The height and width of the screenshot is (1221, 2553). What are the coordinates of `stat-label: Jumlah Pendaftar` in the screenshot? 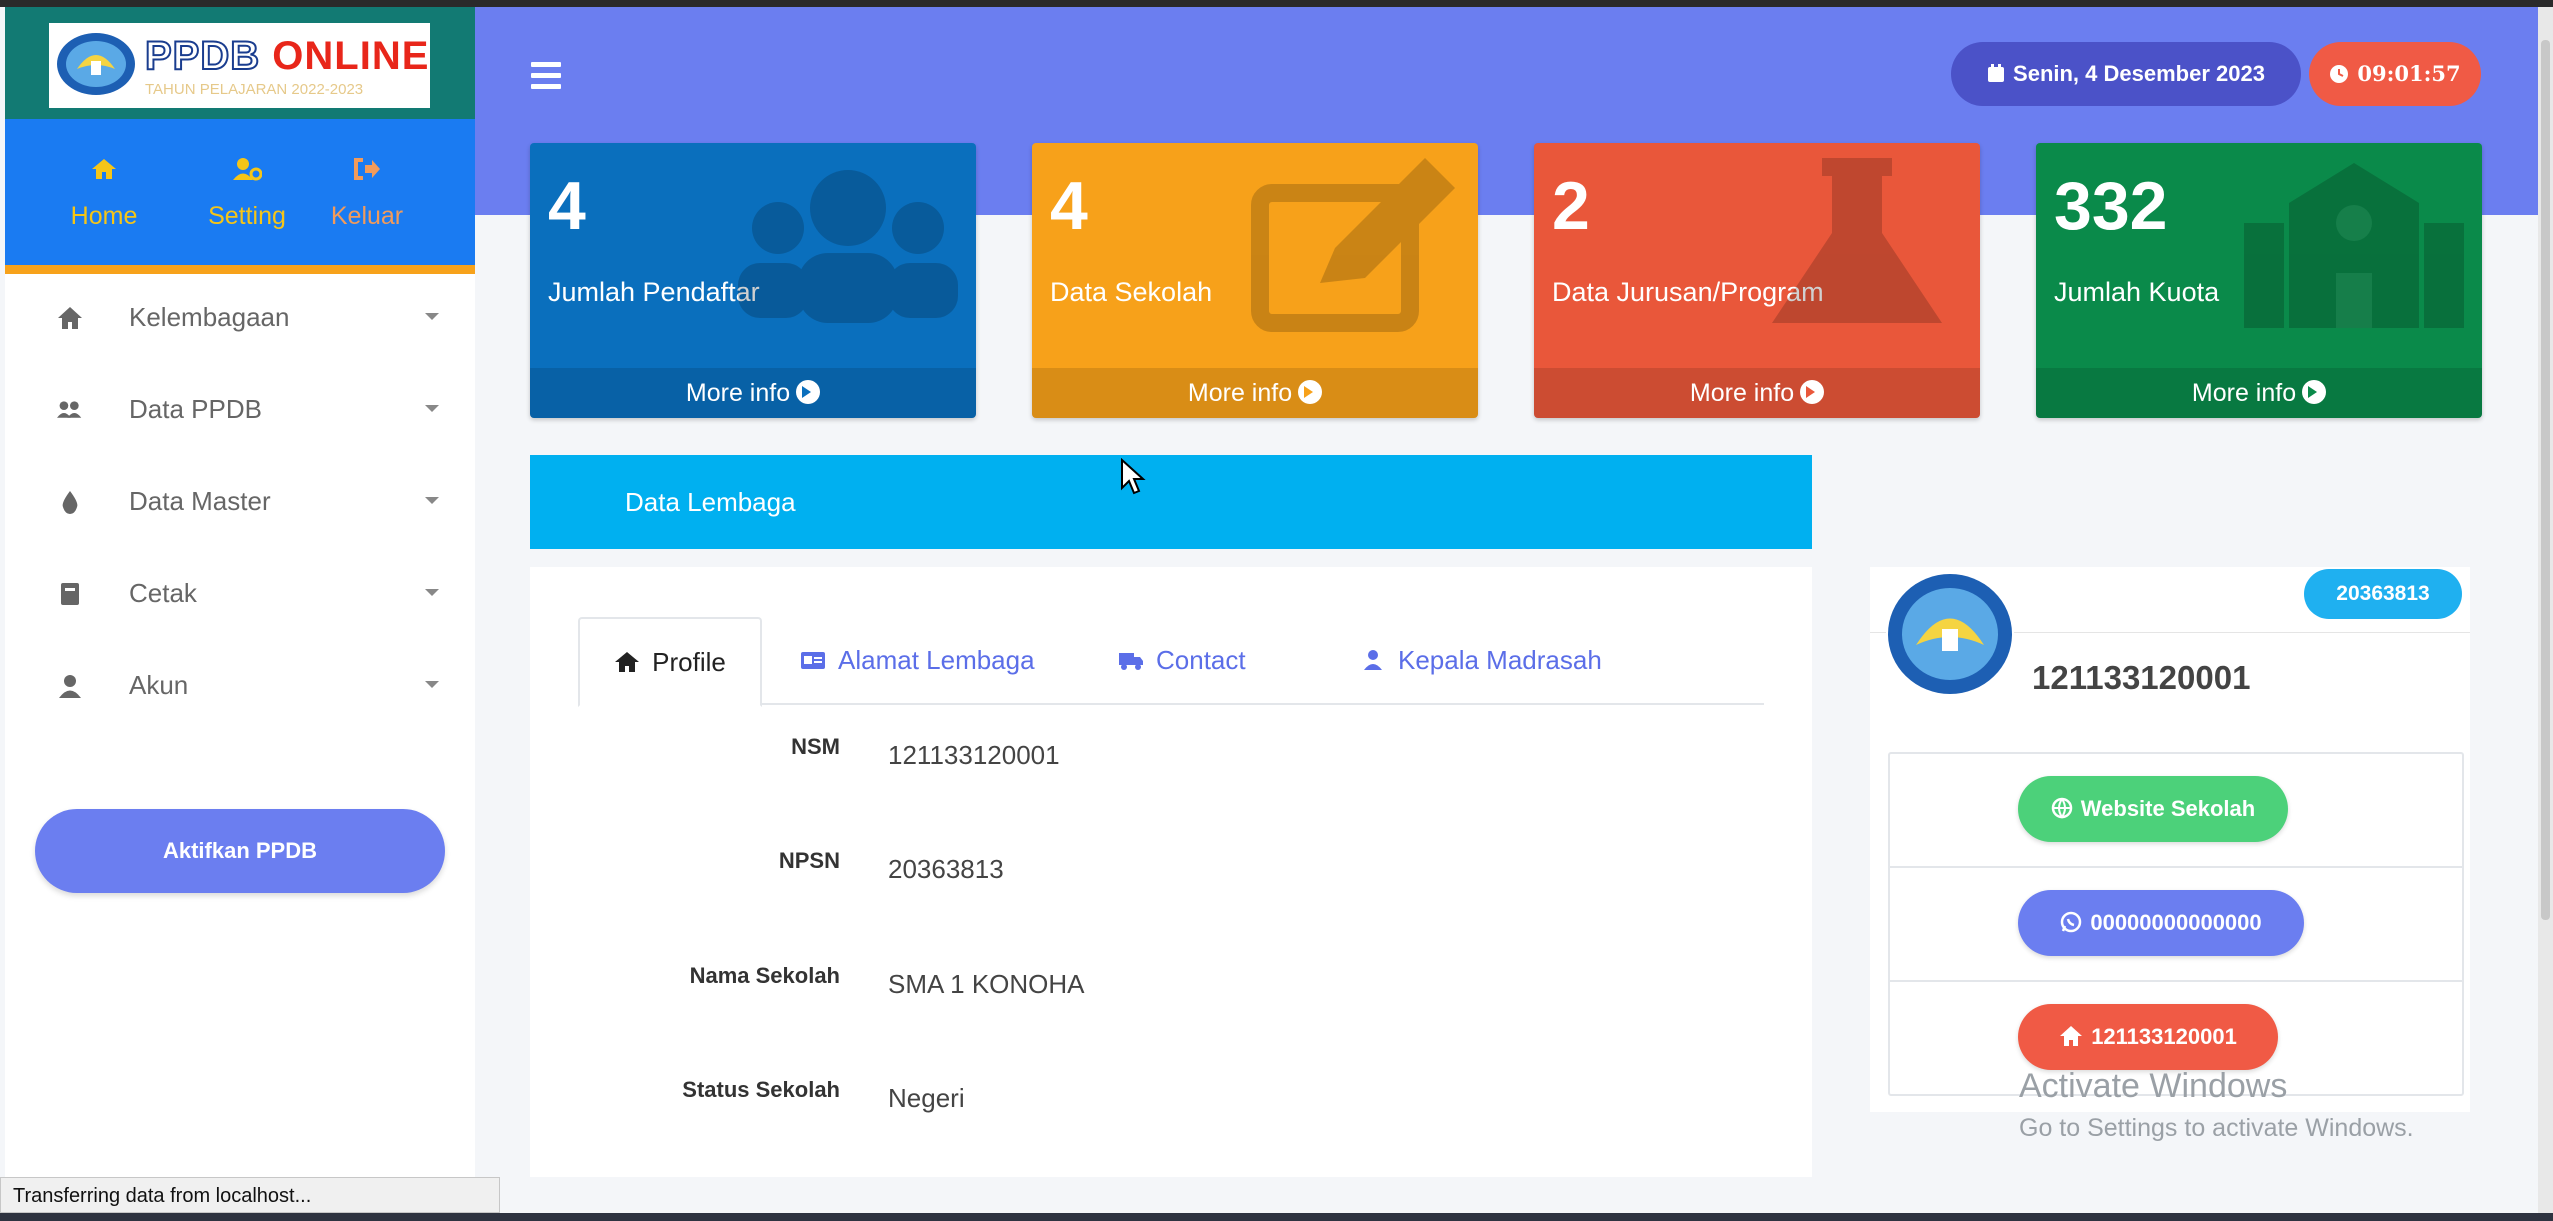 It's located at (654, 292).